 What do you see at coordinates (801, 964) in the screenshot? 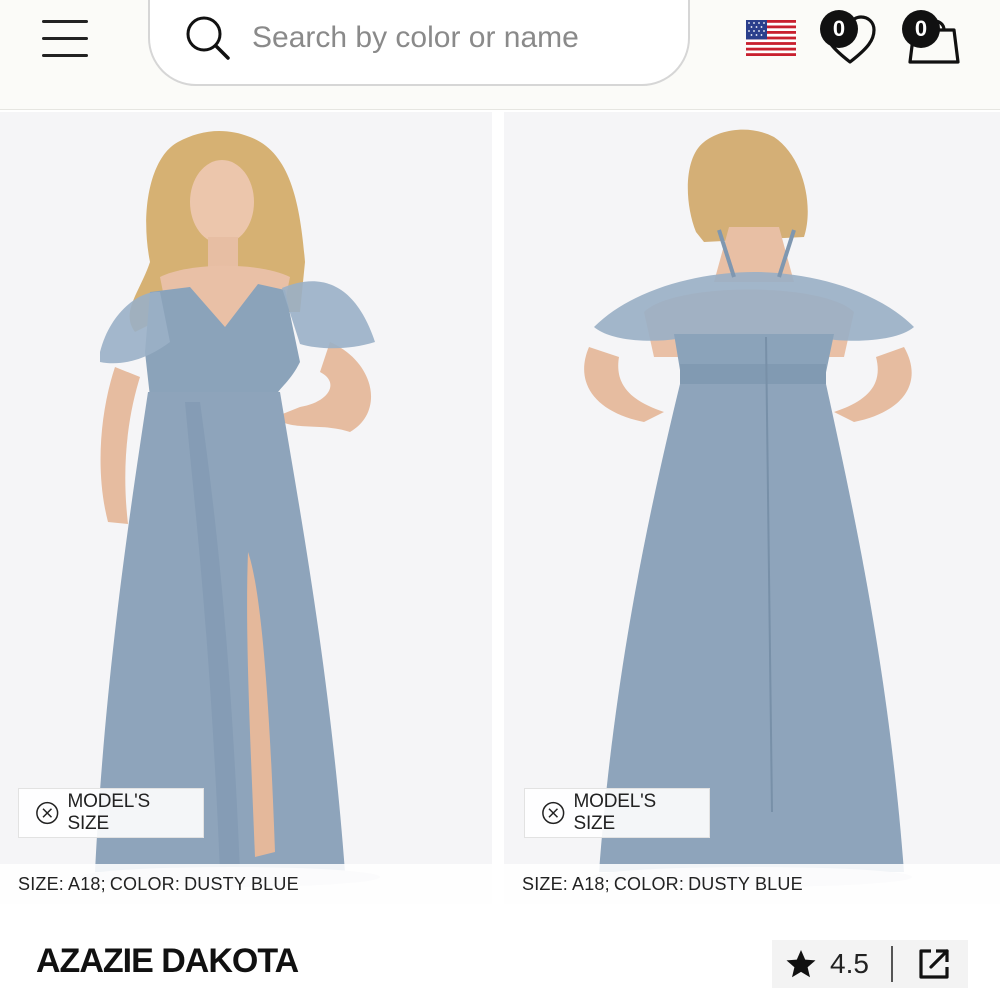
I see `star-icon` at bounding box center [801, 964].